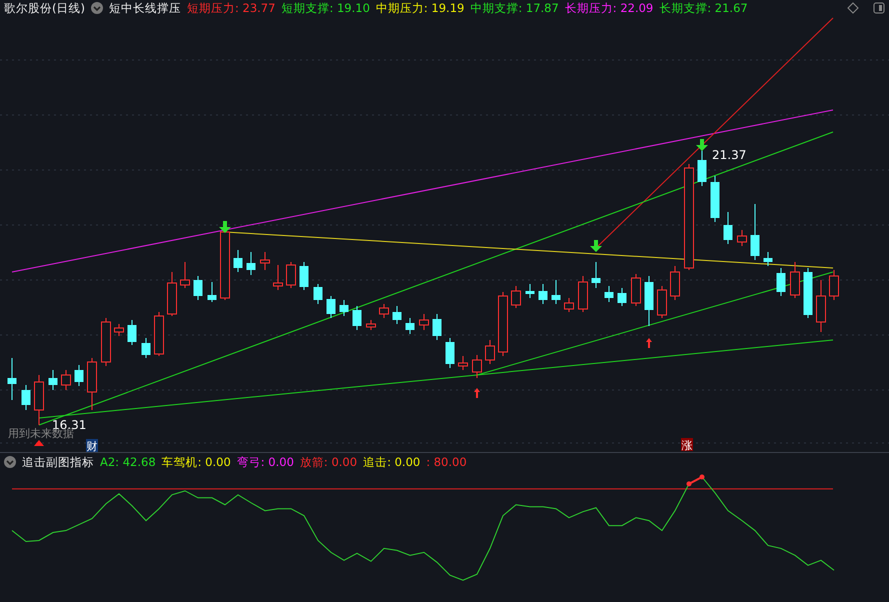  I want to click on indicator-value: 短期支撑: 19.10, so click(325, 8).